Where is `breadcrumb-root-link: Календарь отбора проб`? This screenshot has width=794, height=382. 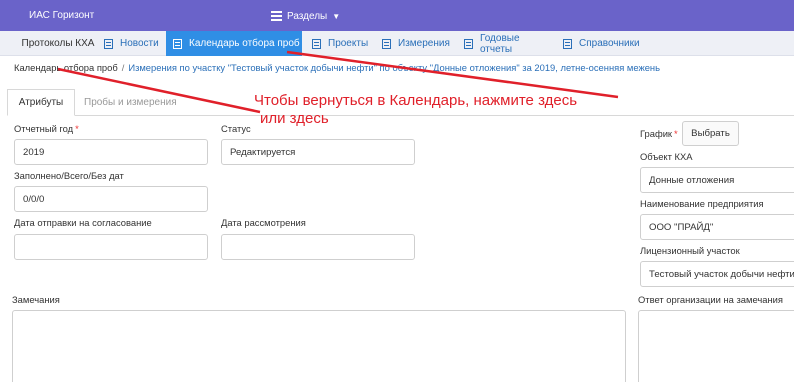 breadcrumb-root-link: Календарь отбора проб is located at coordinates (66, 67).